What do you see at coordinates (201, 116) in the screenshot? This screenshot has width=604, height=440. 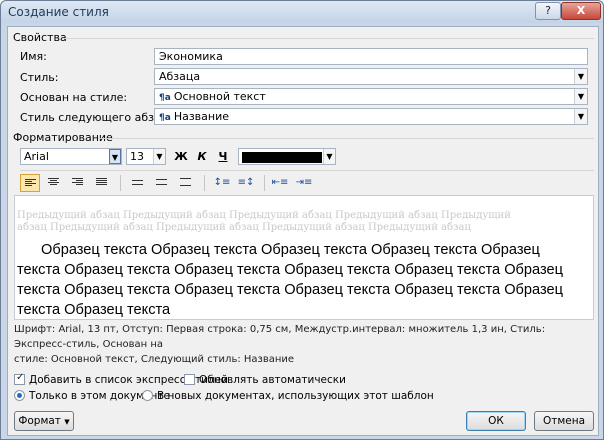 I see `next-style-value: Название` at bounding box center [201, 116].